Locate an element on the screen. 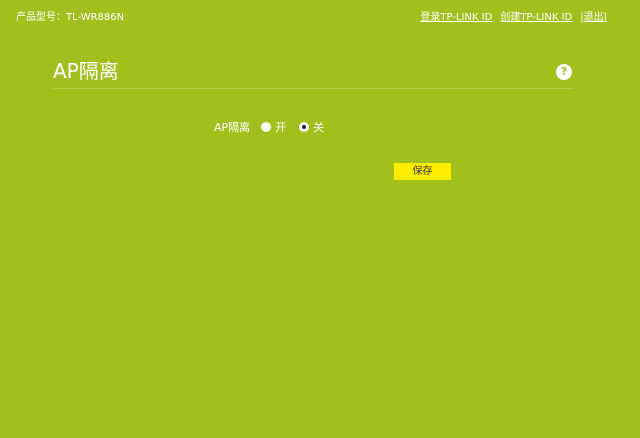  ap-isolation-off-option: 关 is located at coordinates (311, 127).